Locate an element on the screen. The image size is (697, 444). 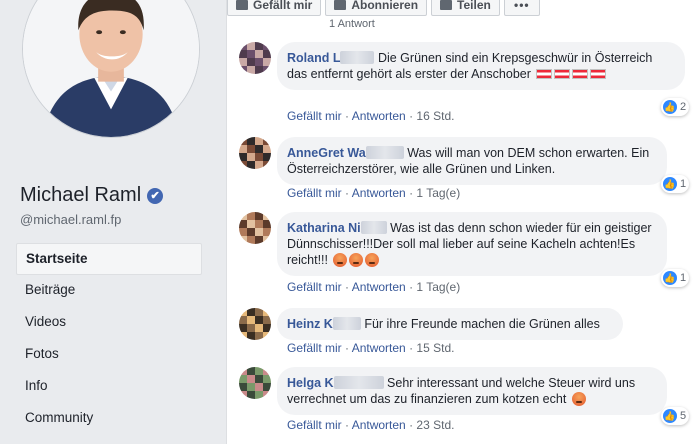
reaction-number: 5 is located at coordinates (683, 416).